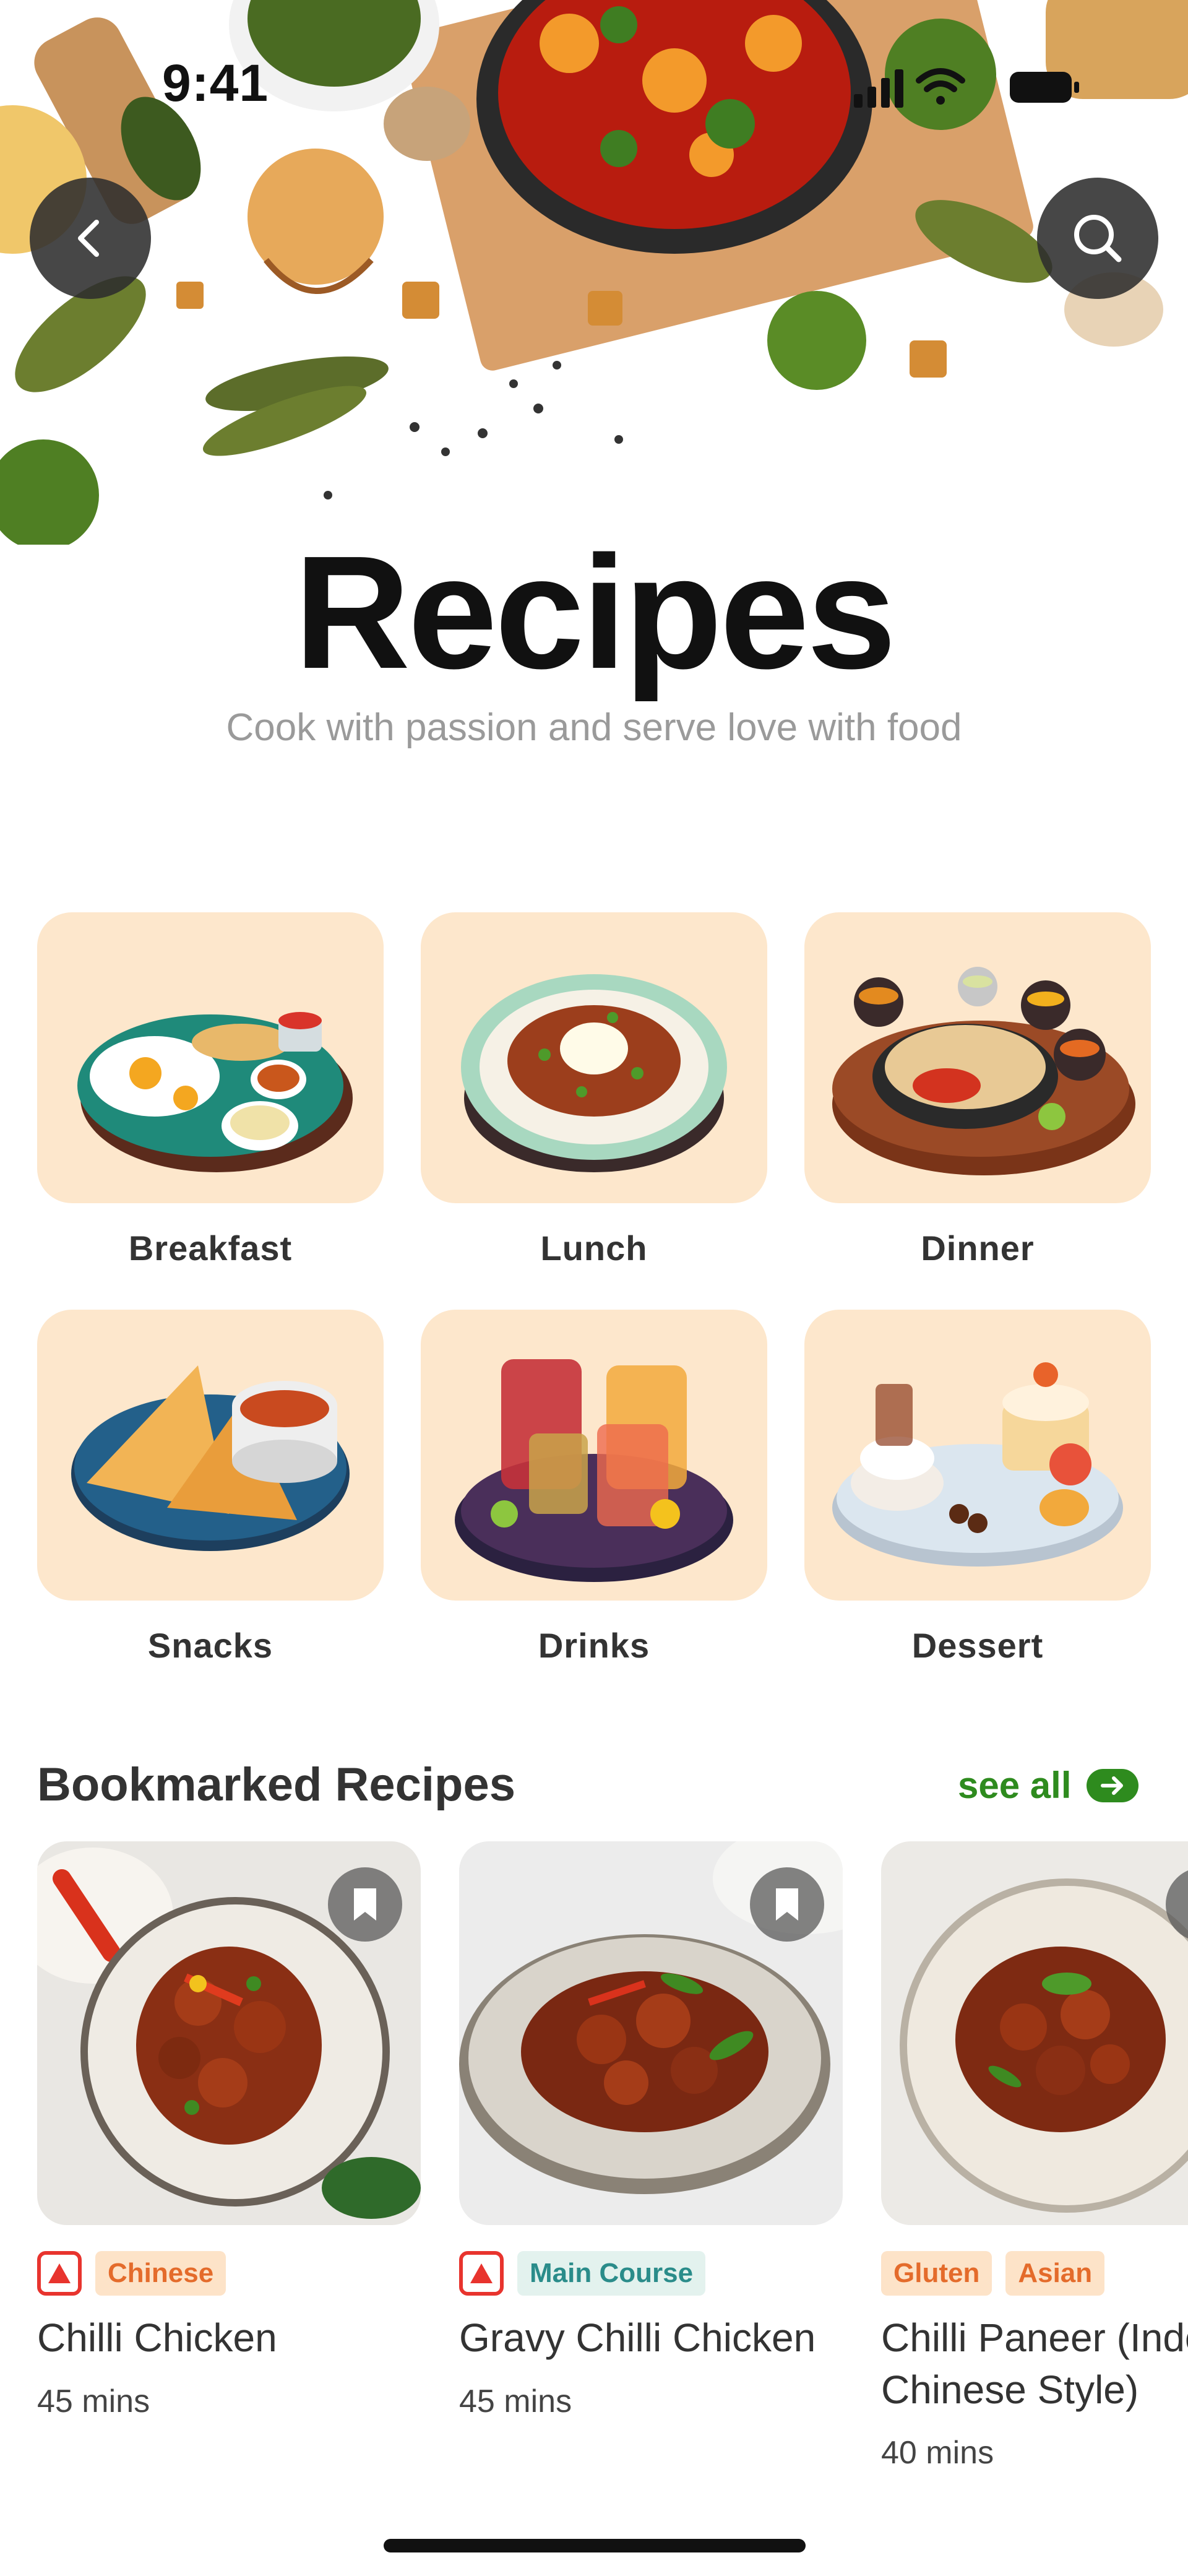 The height and width of the screenshot is (2576, 1188). Describe the element at coordinates (594, 1248) in the screenshot. I see `category-label: Lunch` at that location.